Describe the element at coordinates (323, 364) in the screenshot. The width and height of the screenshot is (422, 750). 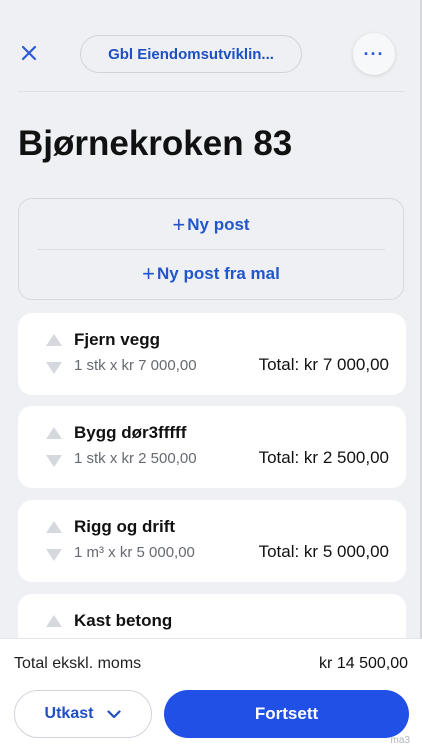
I see `item-total: Total: kr 7 000,00` at that location.